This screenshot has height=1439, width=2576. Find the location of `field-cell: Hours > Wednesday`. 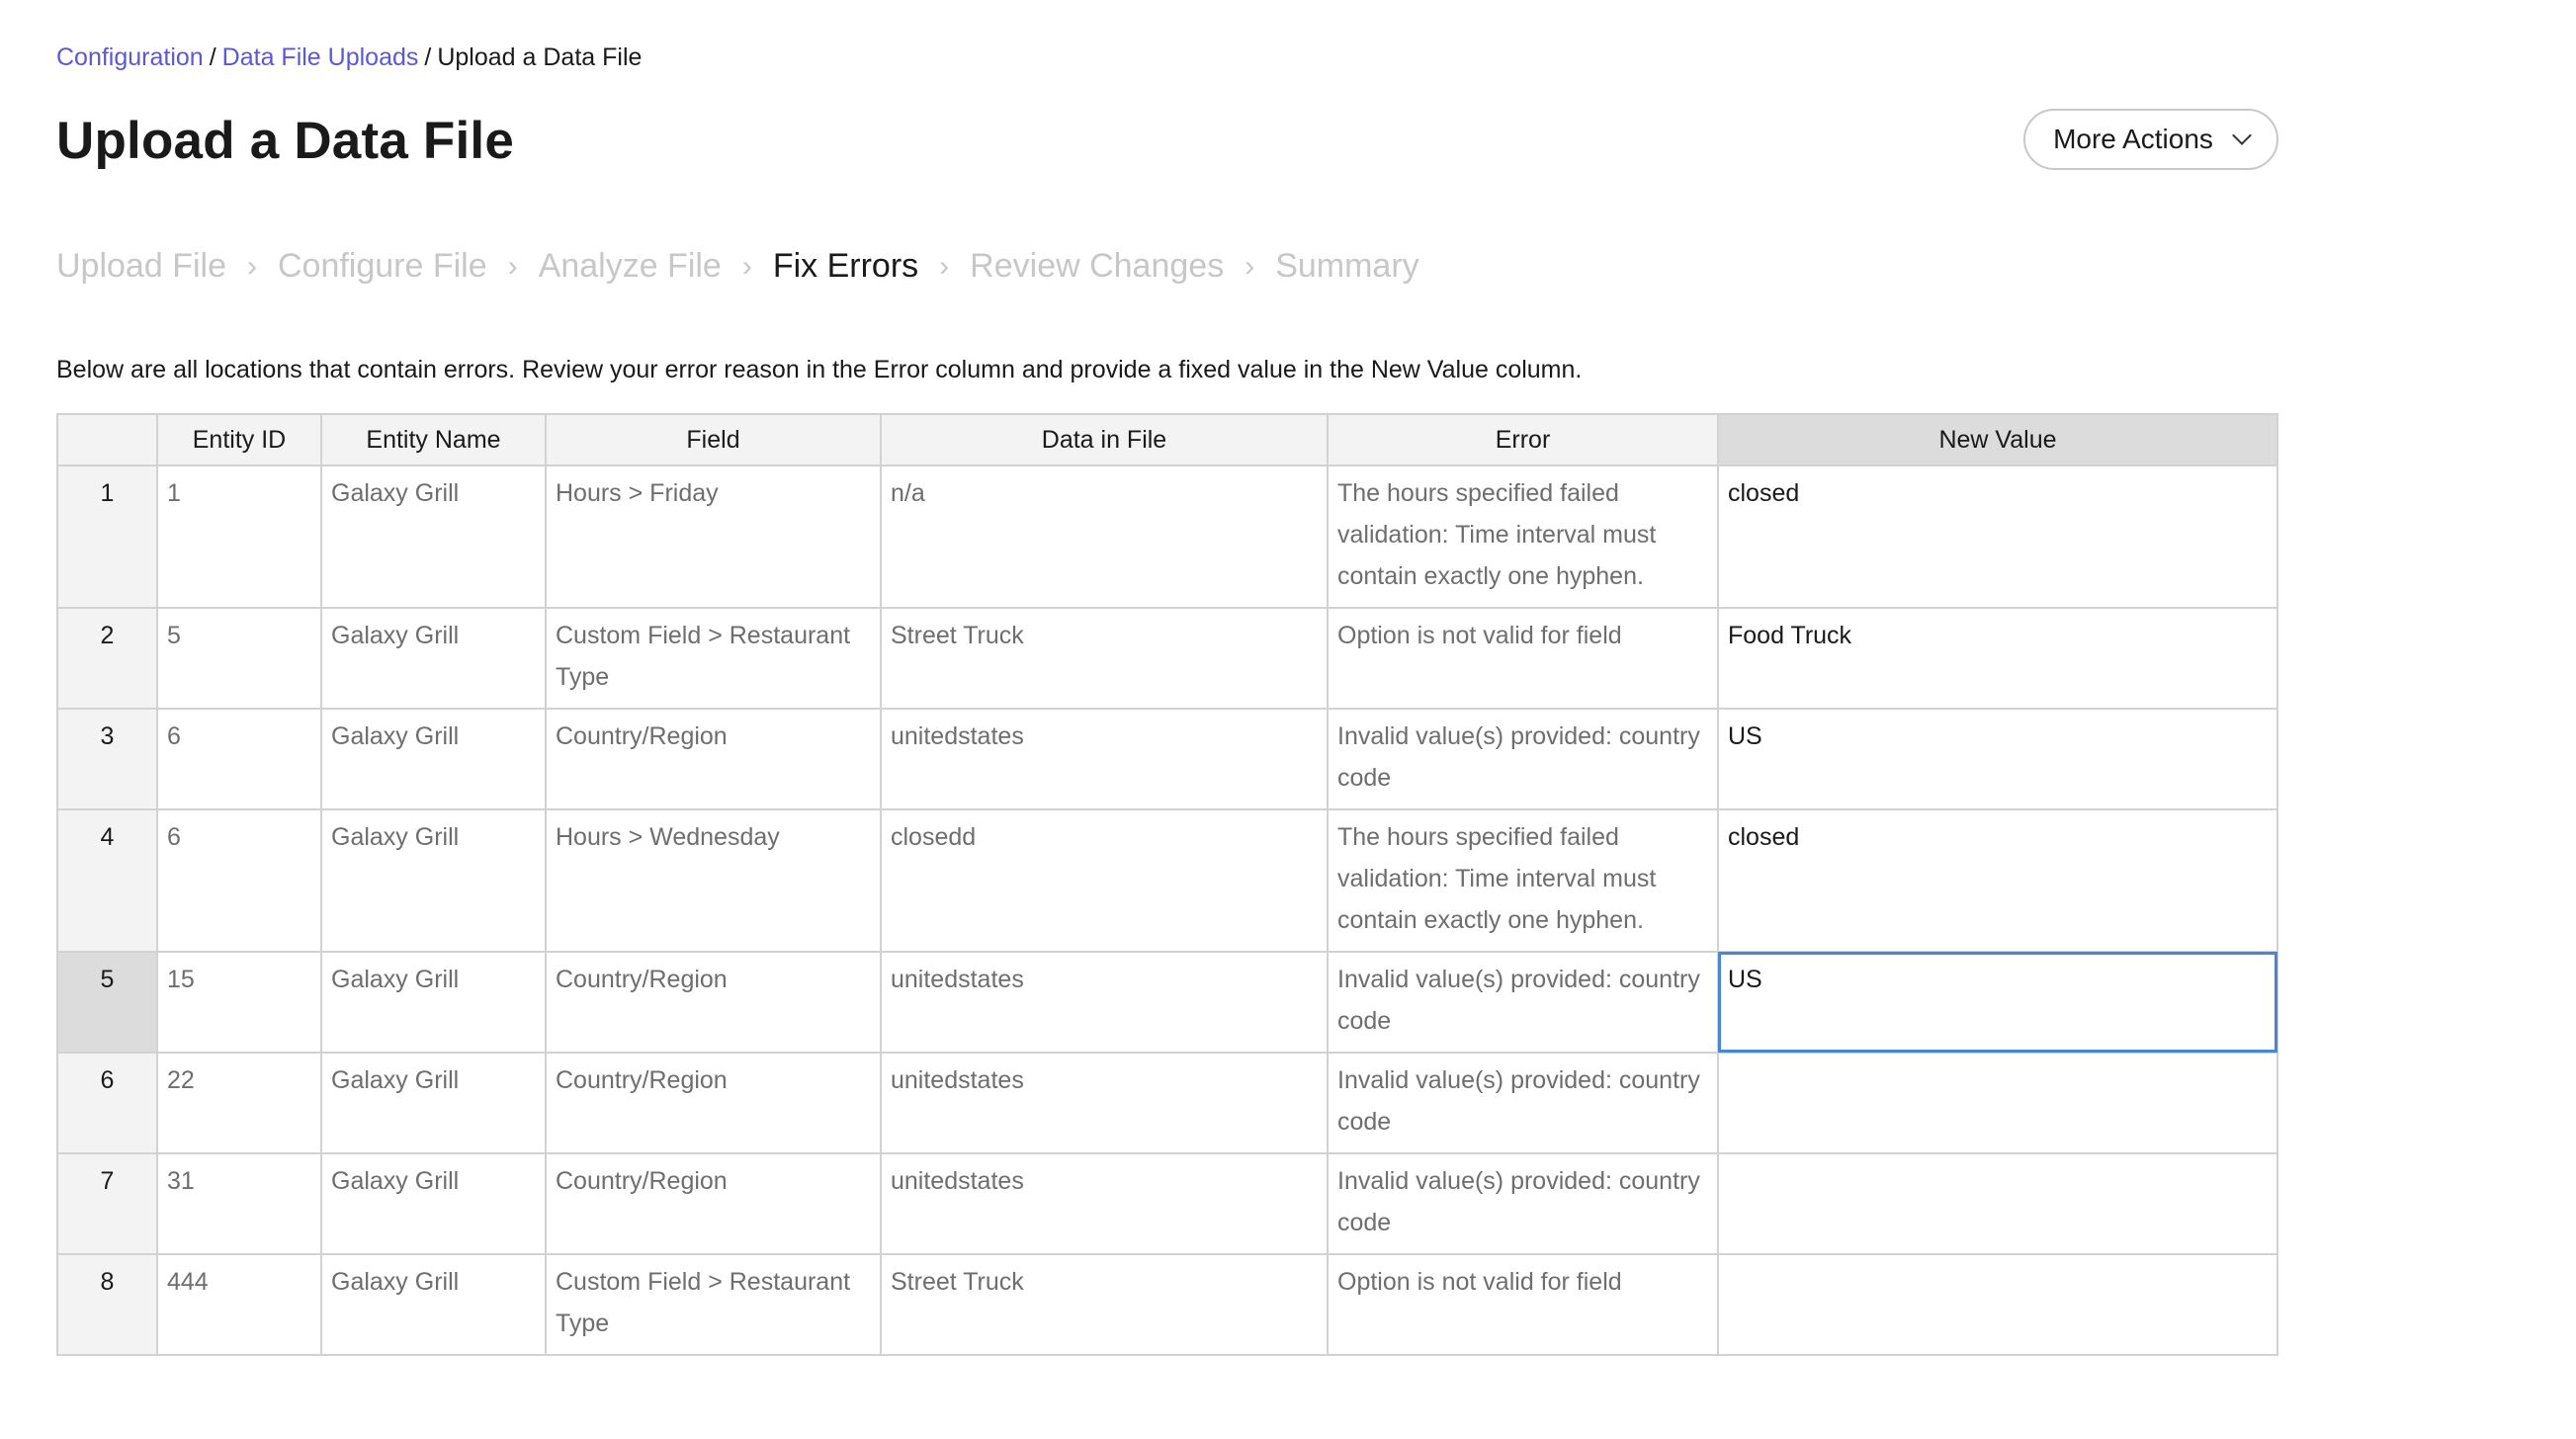

field-cell: Hours > Wednesday is located at coordinates (713, 881).